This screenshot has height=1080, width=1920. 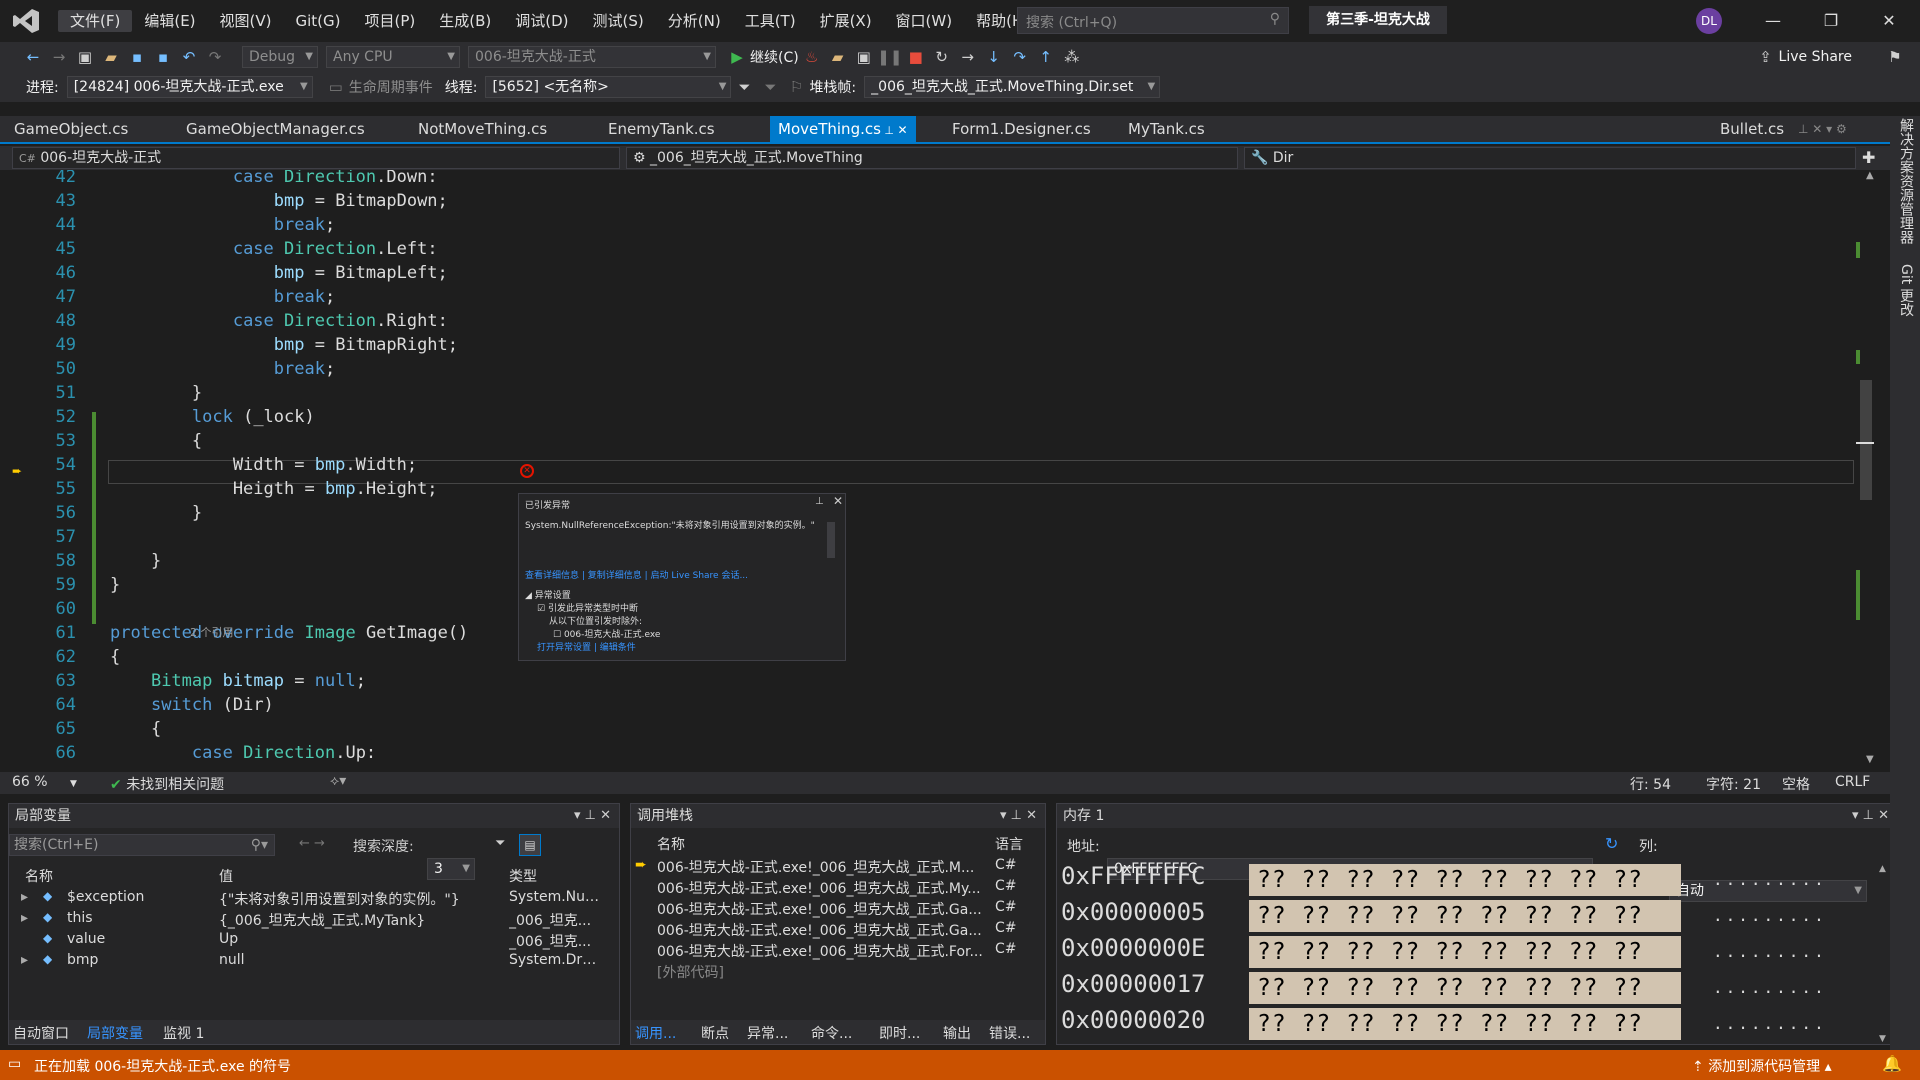 What do you see at coordinates (275, 129) in the screenshot?
I see `doc-tab: GameObjectManager.cs` at bounding box center [275, 129].